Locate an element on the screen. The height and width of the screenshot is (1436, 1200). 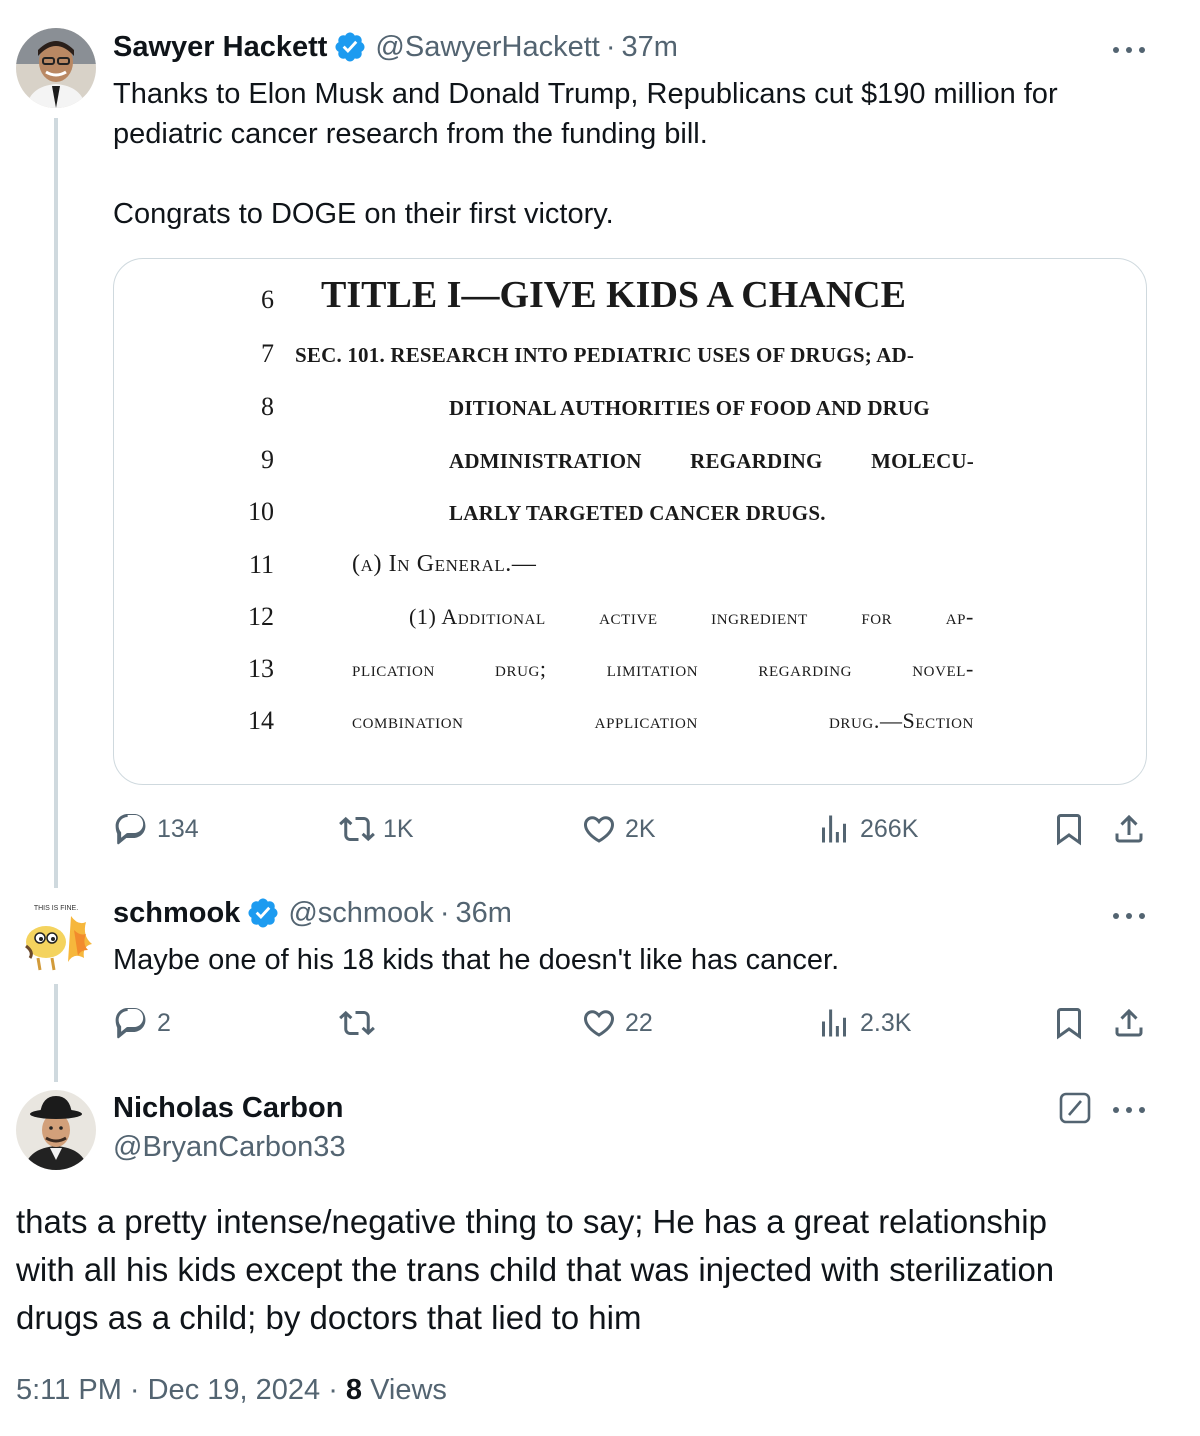
doc-line-number: 14 is located at coordinates (261, 720).